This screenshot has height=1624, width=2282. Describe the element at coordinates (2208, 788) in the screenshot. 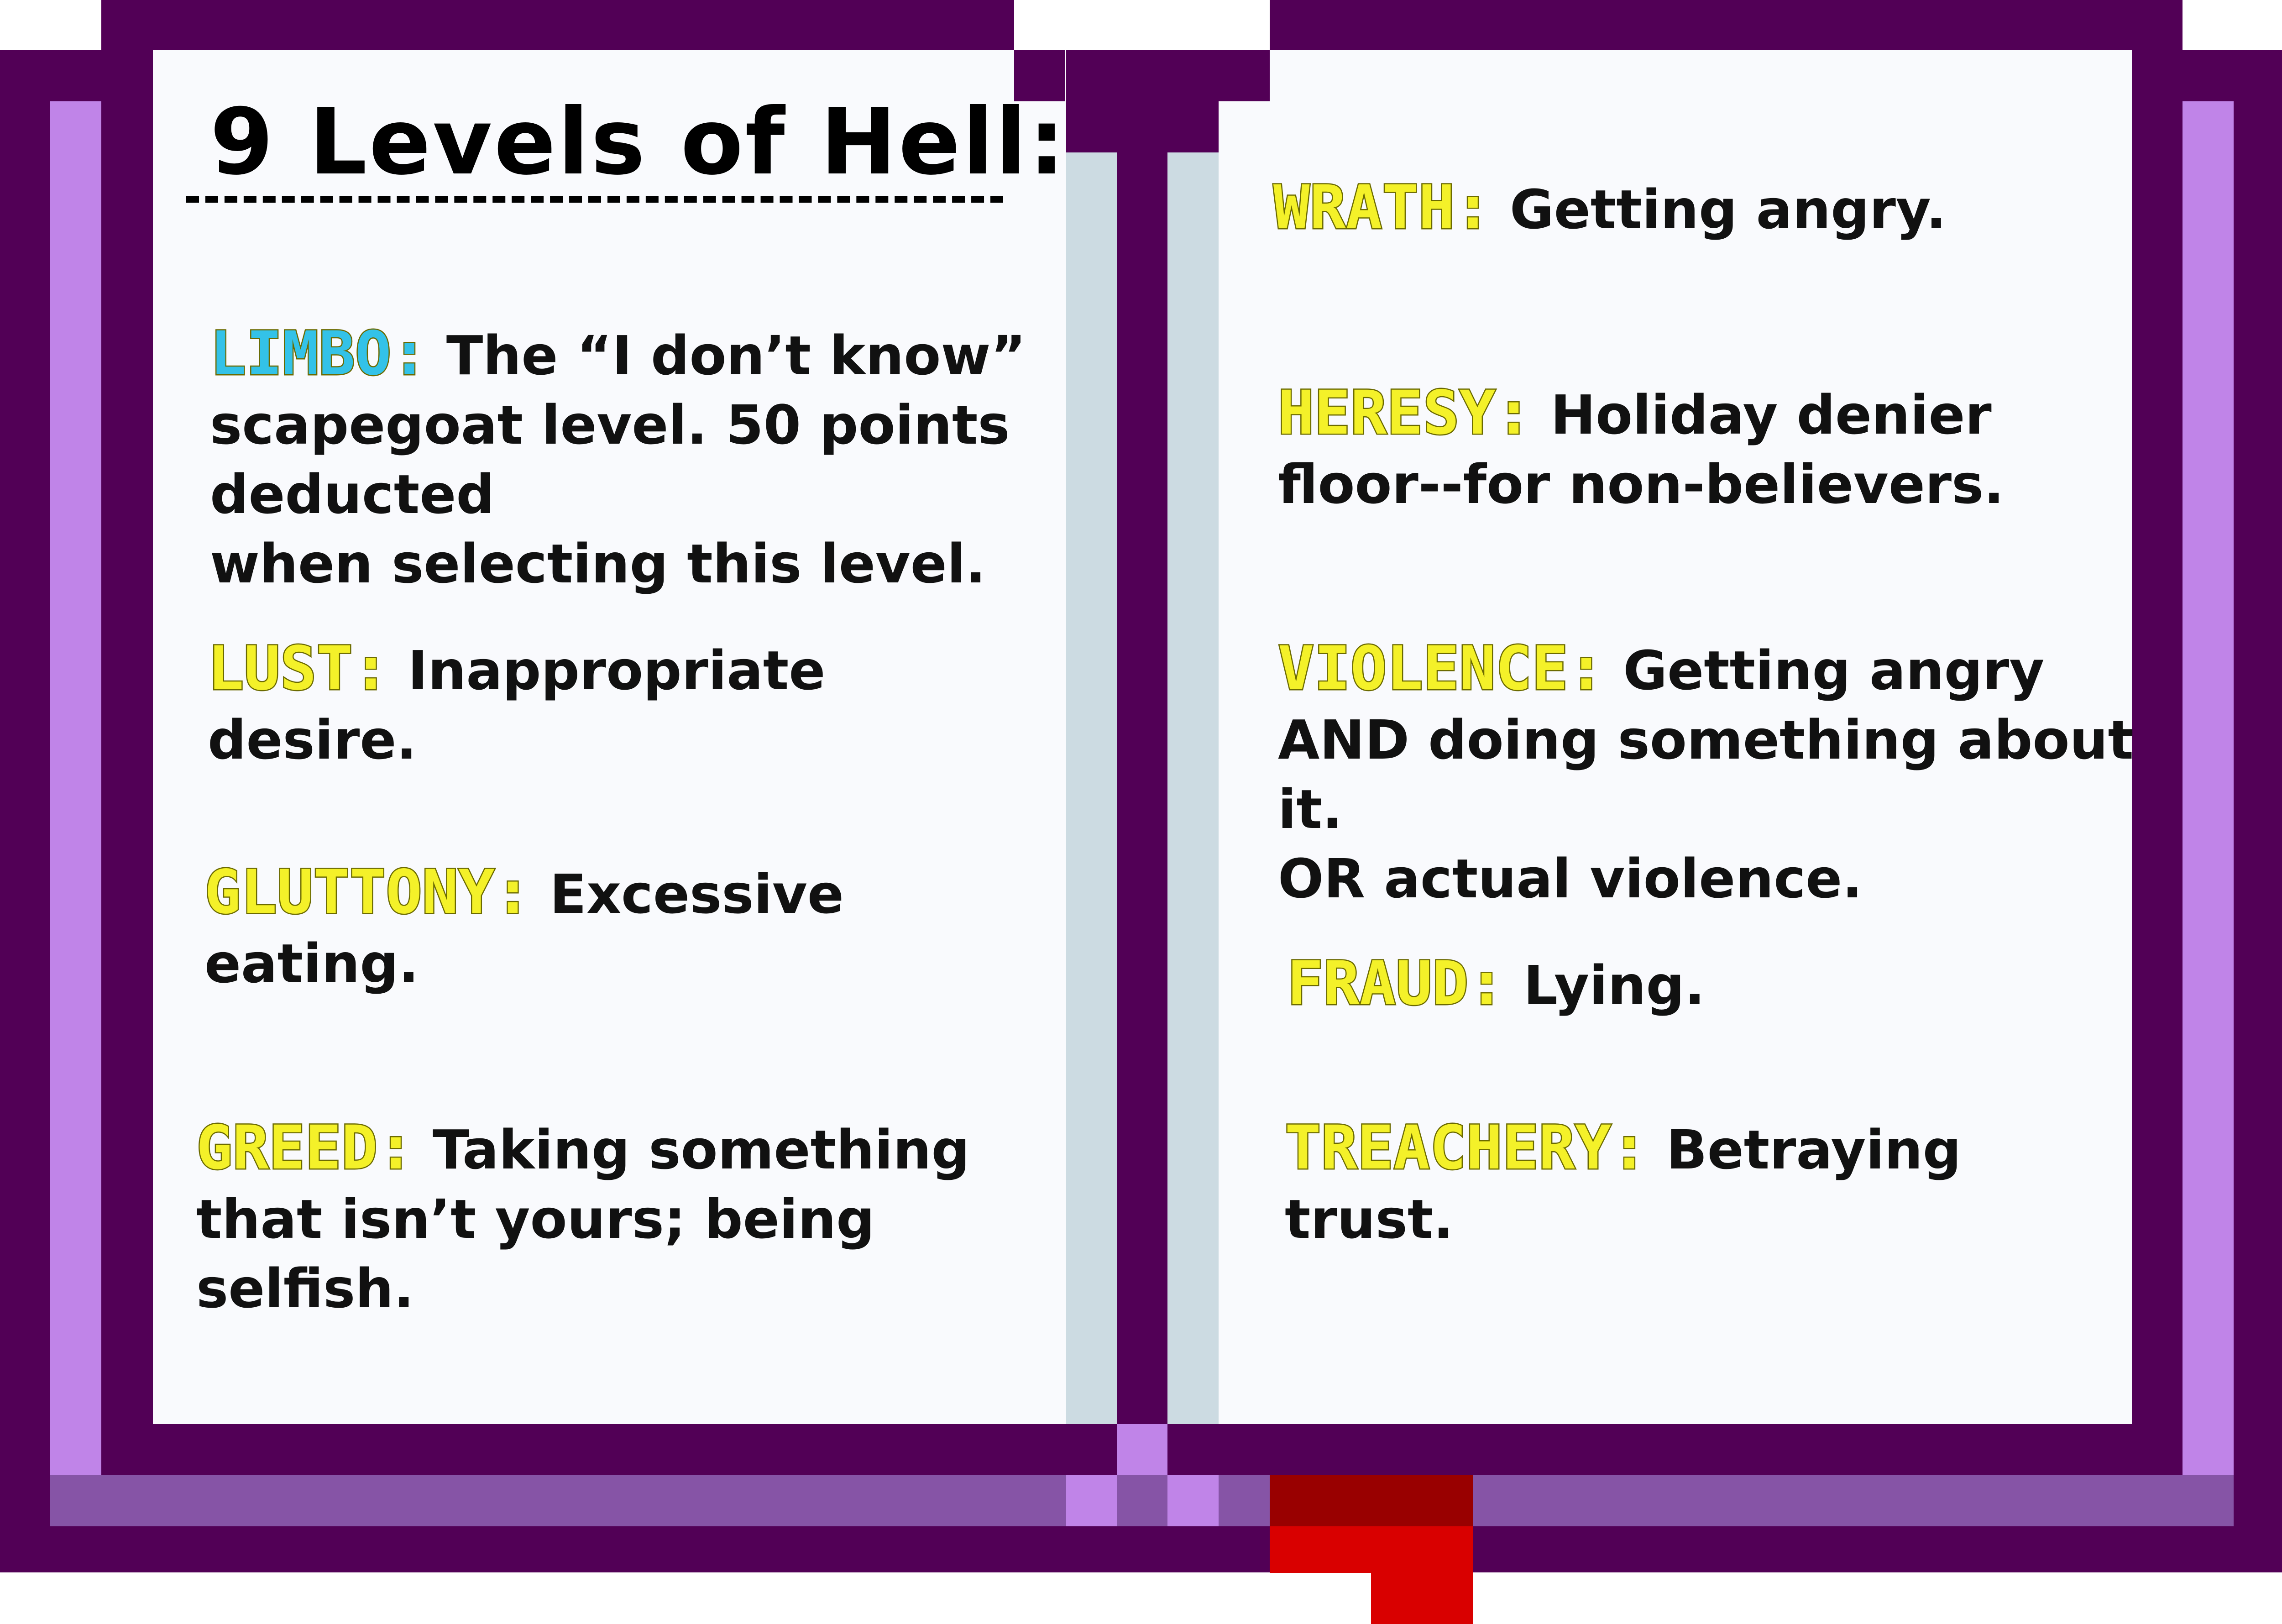

I see `cover-edge-right` at that location.